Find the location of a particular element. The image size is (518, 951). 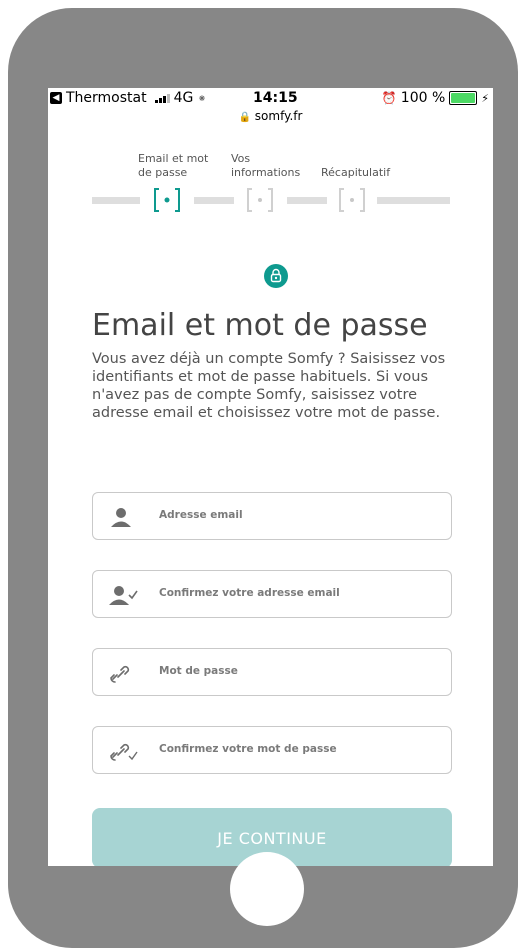

back-arrow-icon: ◀ is located at coordinates (56, 98).